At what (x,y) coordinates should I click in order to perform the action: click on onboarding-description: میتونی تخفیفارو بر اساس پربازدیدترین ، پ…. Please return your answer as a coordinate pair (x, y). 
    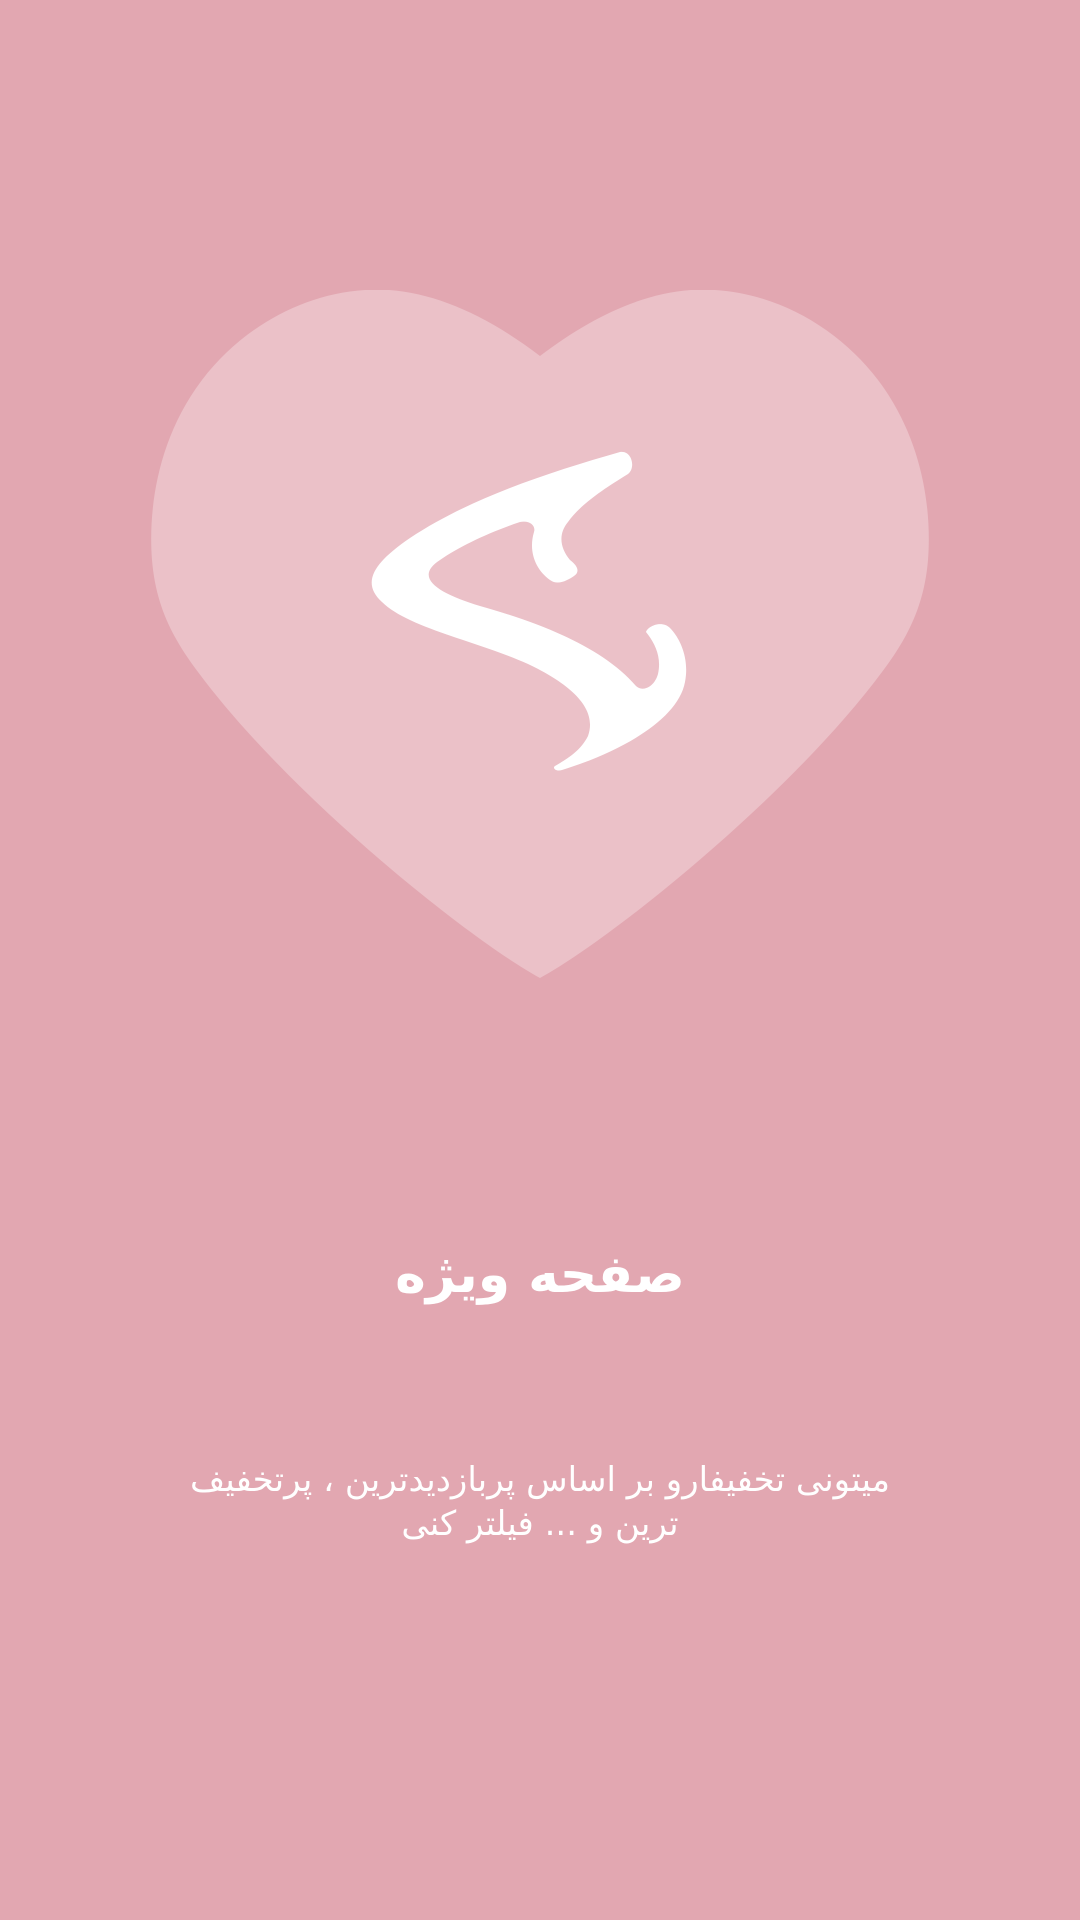
    Looking at the image, I should click on (540, 1502).